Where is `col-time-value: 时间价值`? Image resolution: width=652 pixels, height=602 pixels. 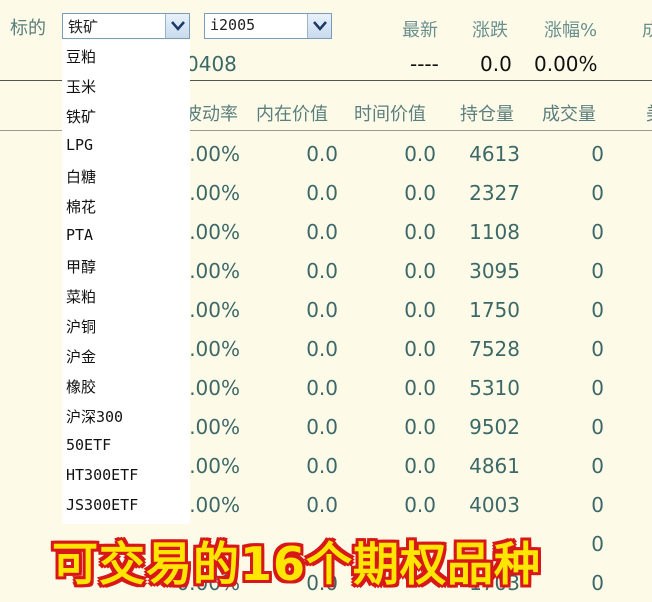
col-time-value: 时间价值 is located at coordinates (390, 114).